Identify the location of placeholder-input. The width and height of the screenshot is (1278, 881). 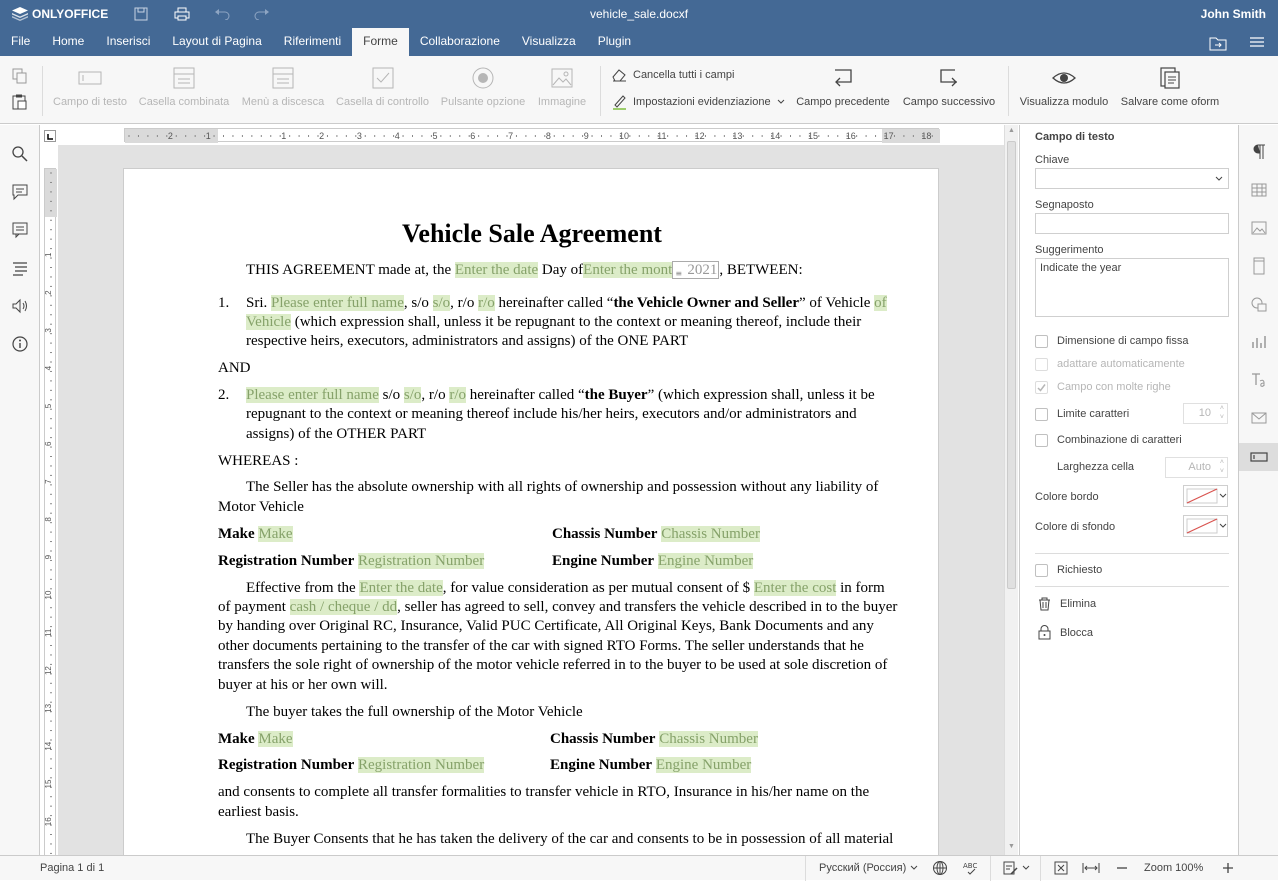
(1132, 223).